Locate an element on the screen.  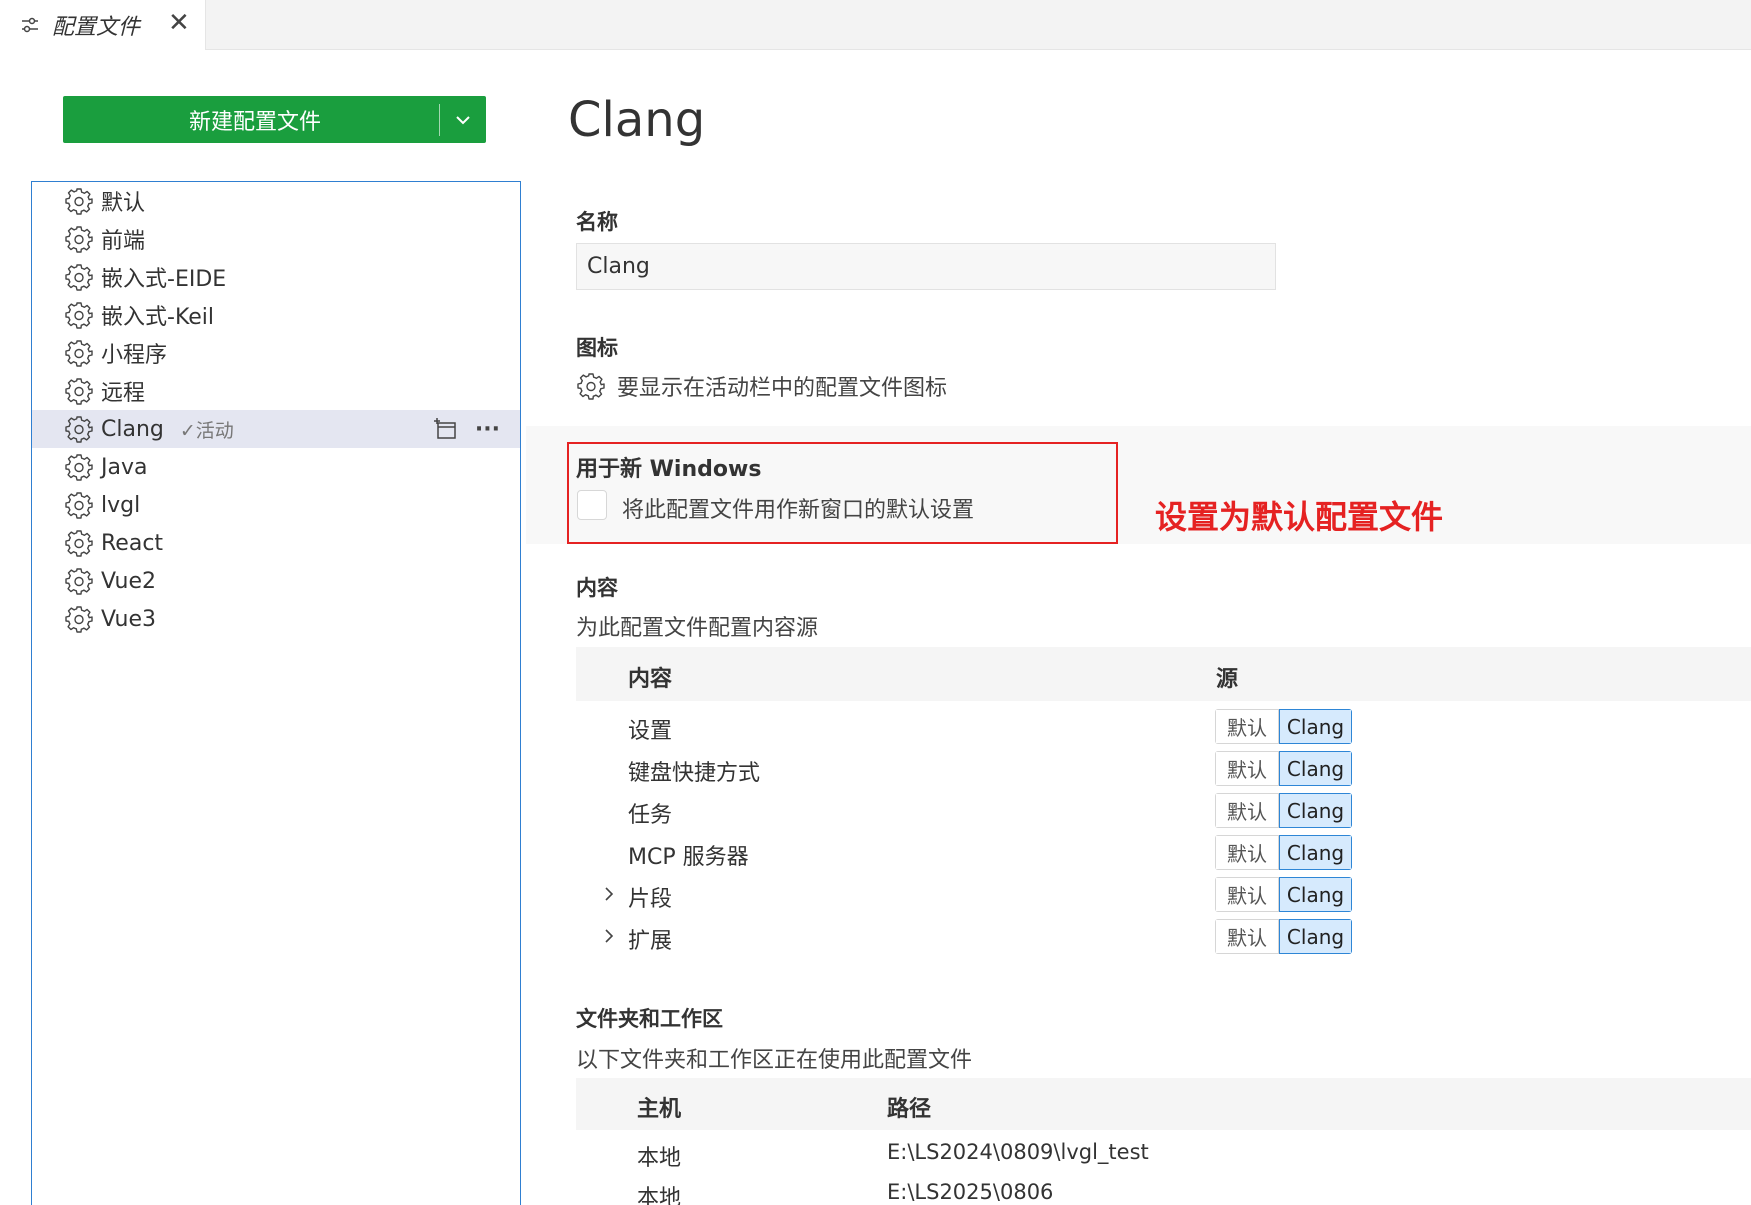
profile-label: React is located at coordinates (132, 543).